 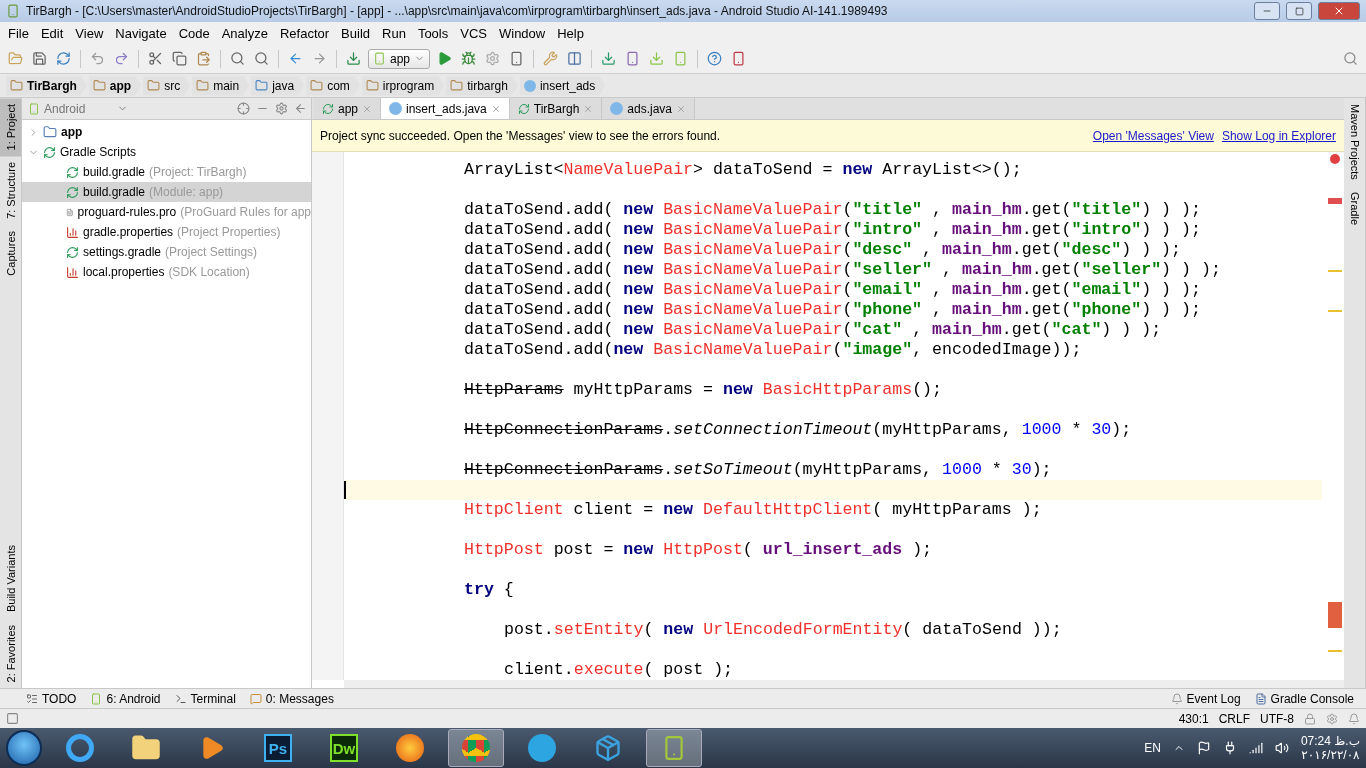 What do you see at coordinates (556, 108) in the screenshot?
I see `editor-tab: TirBargh` at bounding box center [556, 108].